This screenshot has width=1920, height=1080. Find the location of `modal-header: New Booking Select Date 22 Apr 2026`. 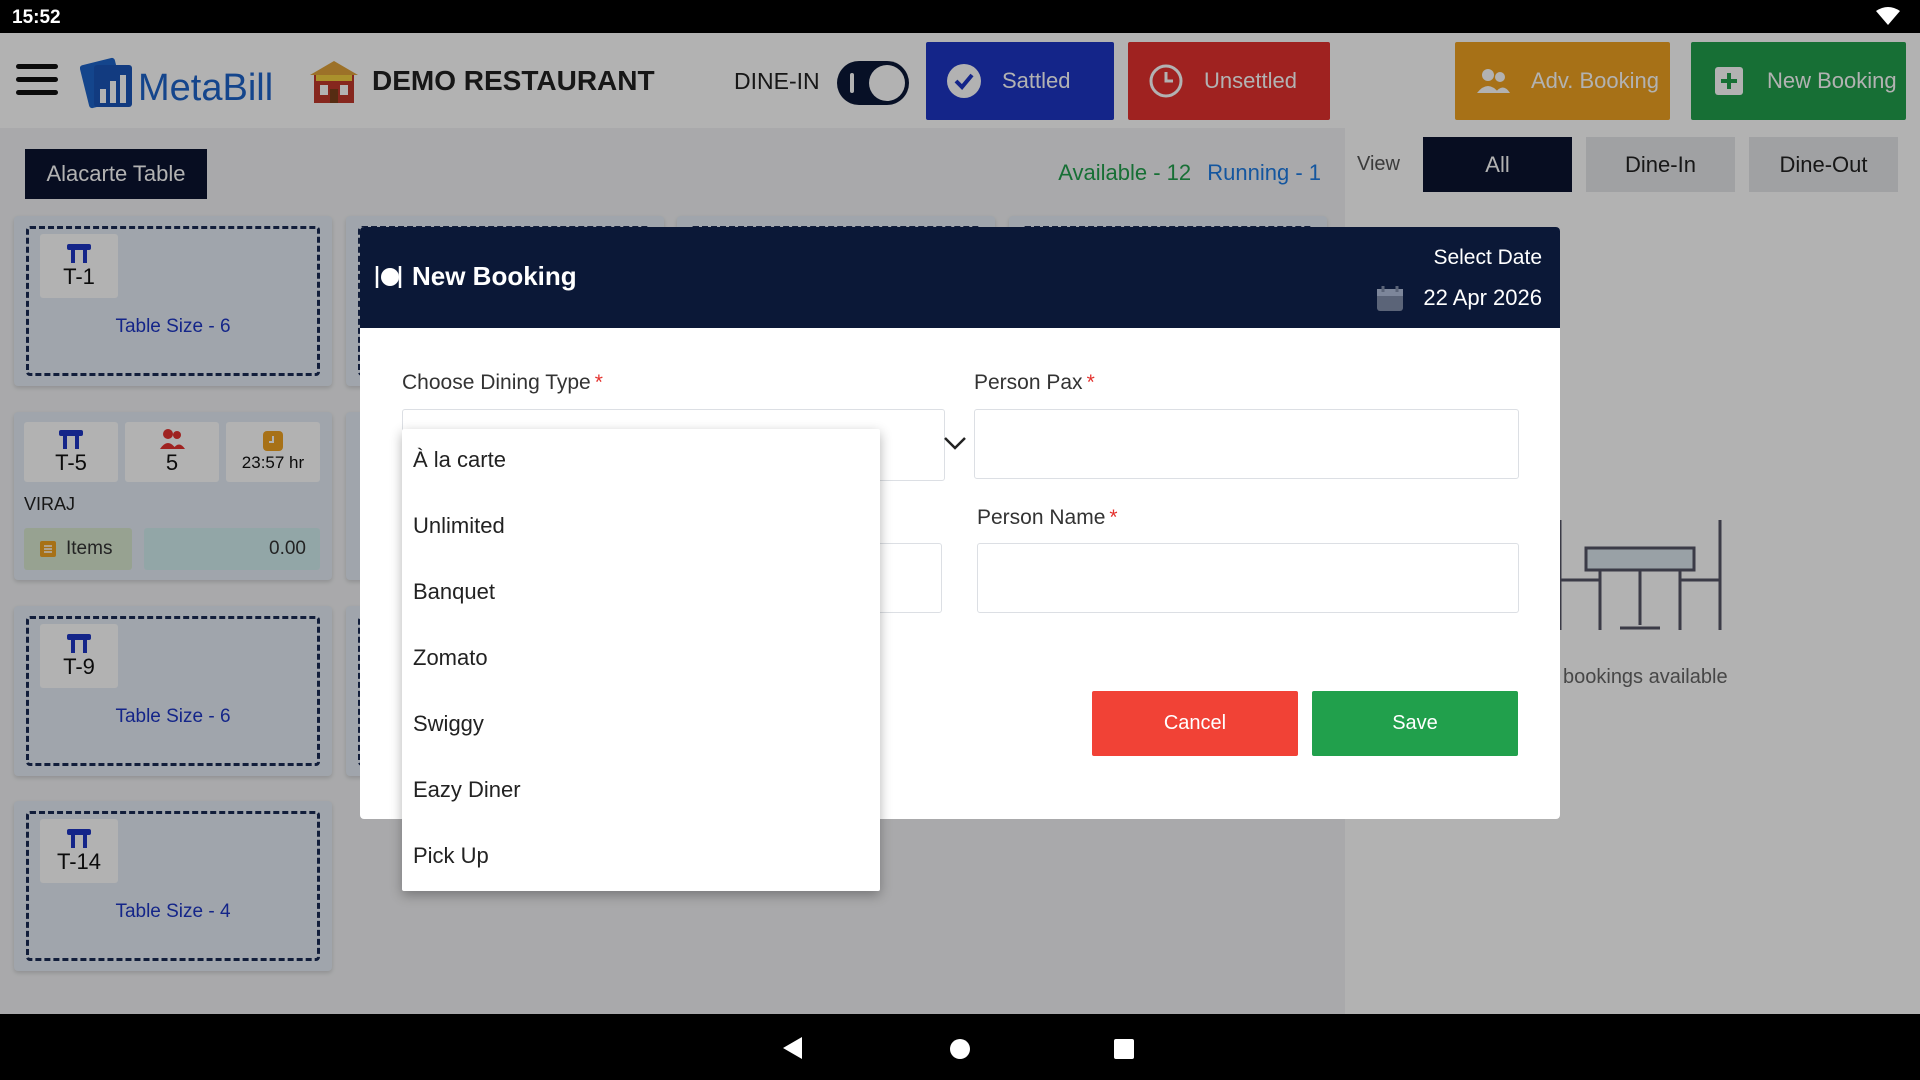

modal-header: New Booking Select Date 22 Apr 2026 is located at coordinates (960, 277).